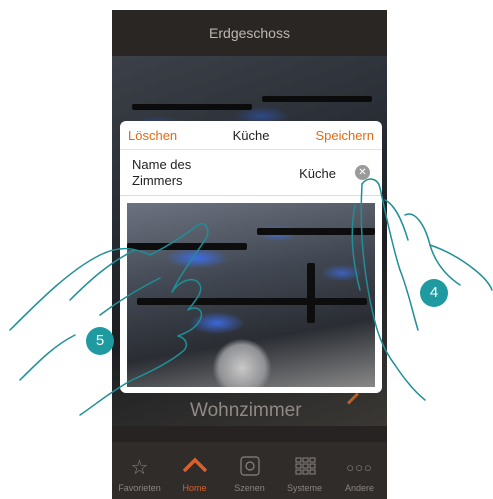  What do you see at coordinates (304, 488) in the screenshot?
I see `tab-systems-label: Systeme` at bounding box center [304, 488].